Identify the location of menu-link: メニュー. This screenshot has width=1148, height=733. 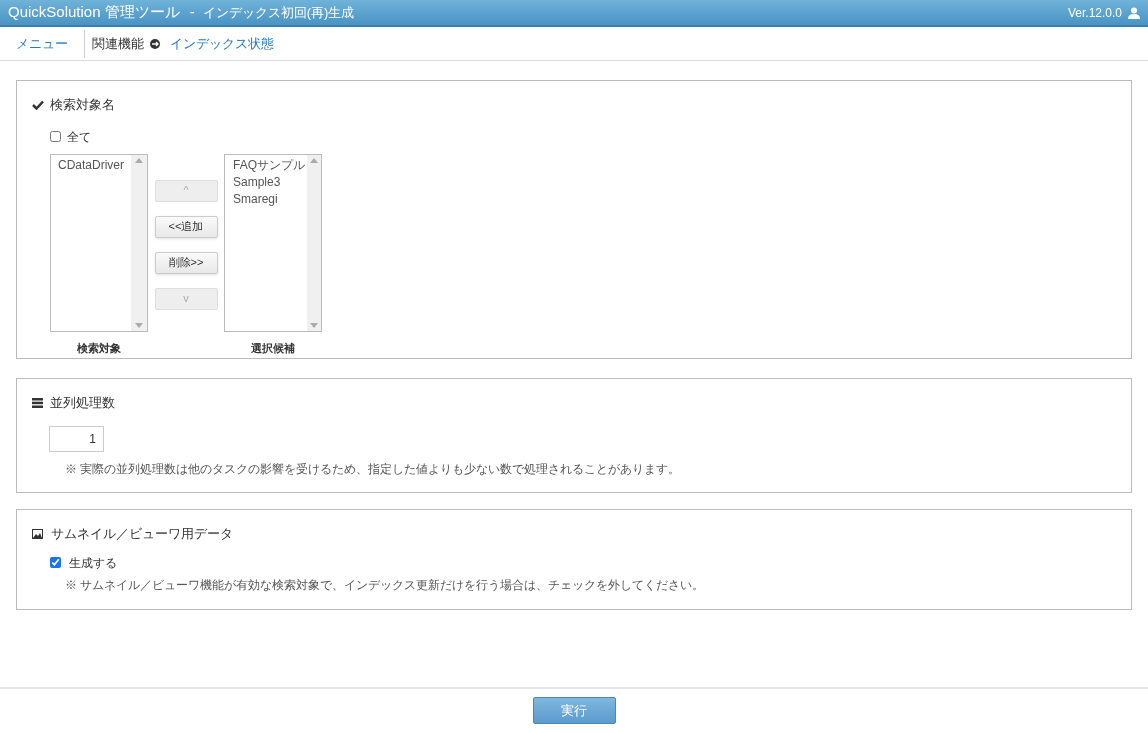
(42, 43).